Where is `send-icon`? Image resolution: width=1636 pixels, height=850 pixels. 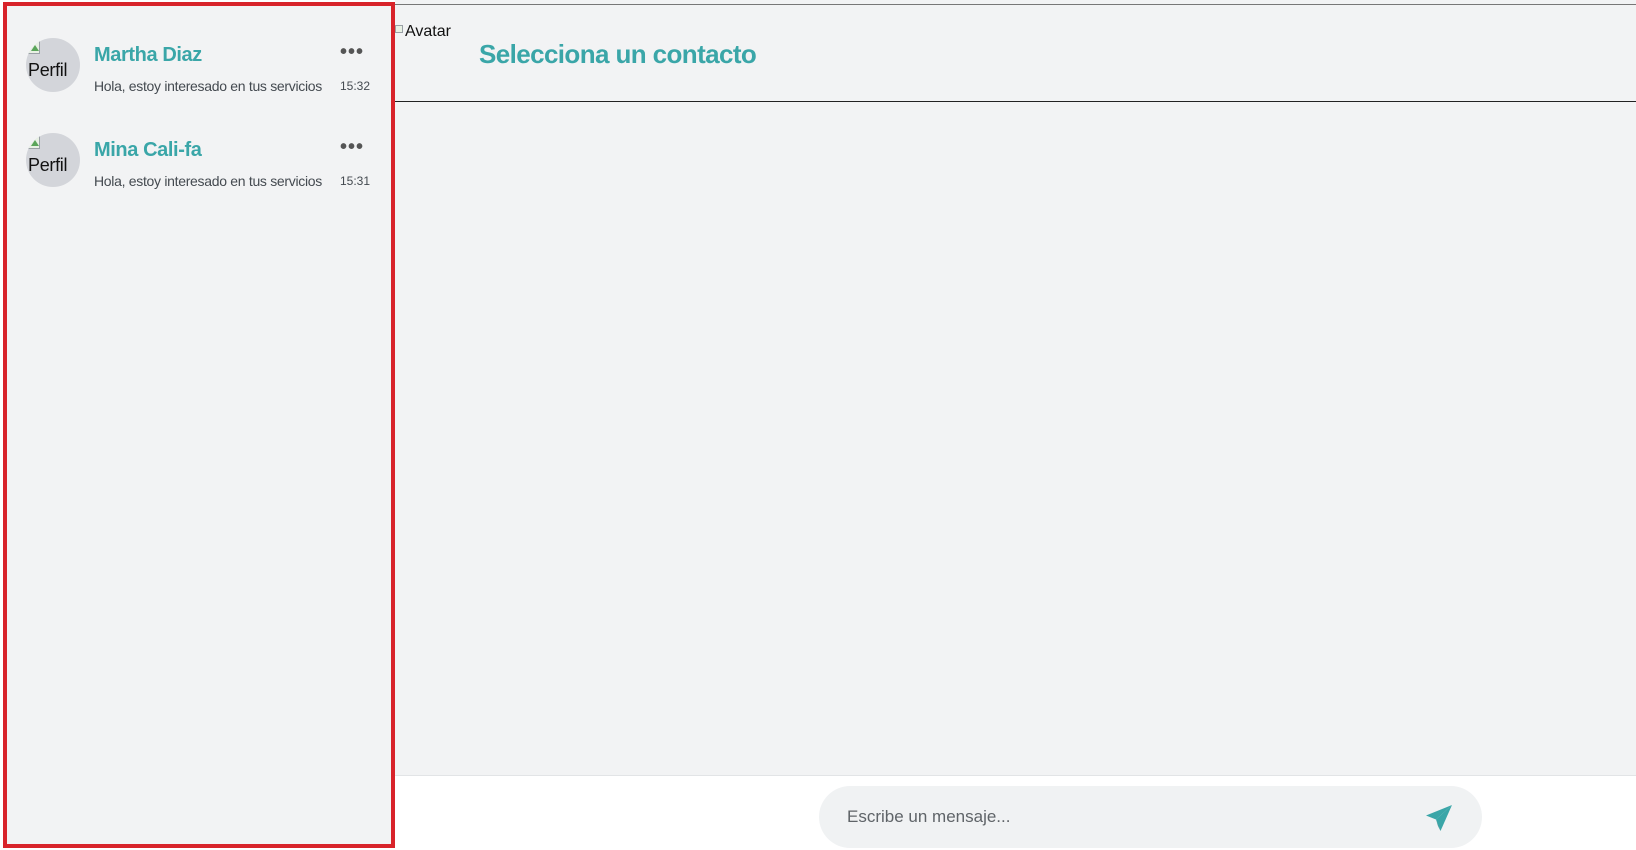 send-icon is located at coordinates (1439, 818).